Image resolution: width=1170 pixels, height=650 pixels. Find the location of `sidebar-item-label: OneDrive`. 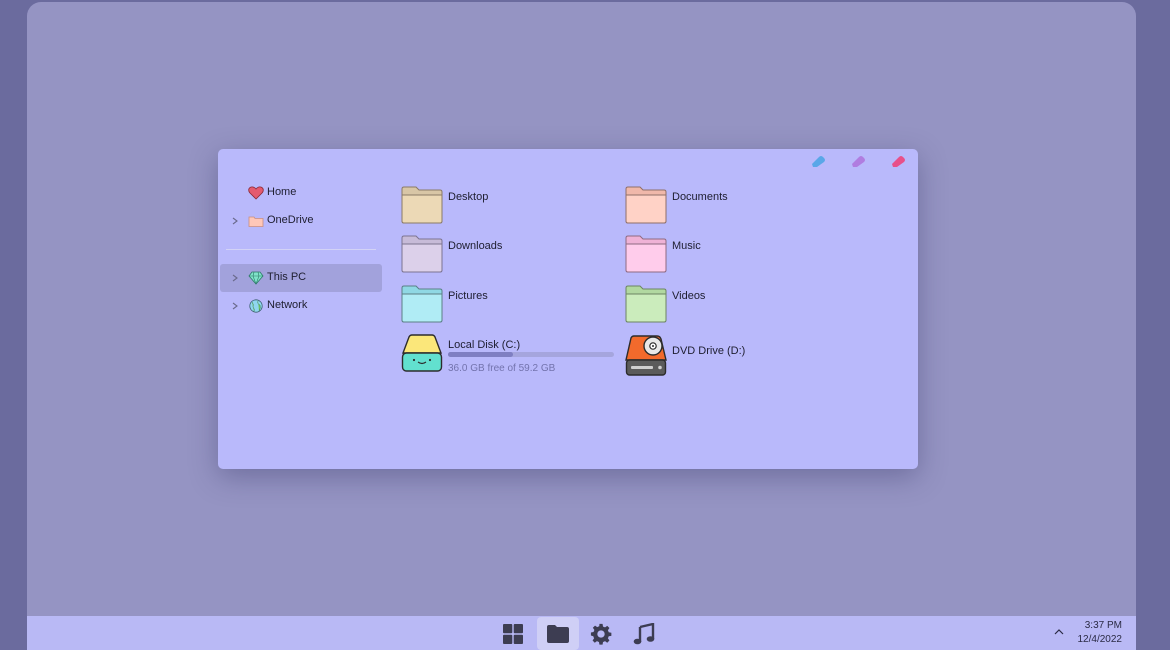

sidebar-item-label: OneDrive is located at coordinates (290, 220).